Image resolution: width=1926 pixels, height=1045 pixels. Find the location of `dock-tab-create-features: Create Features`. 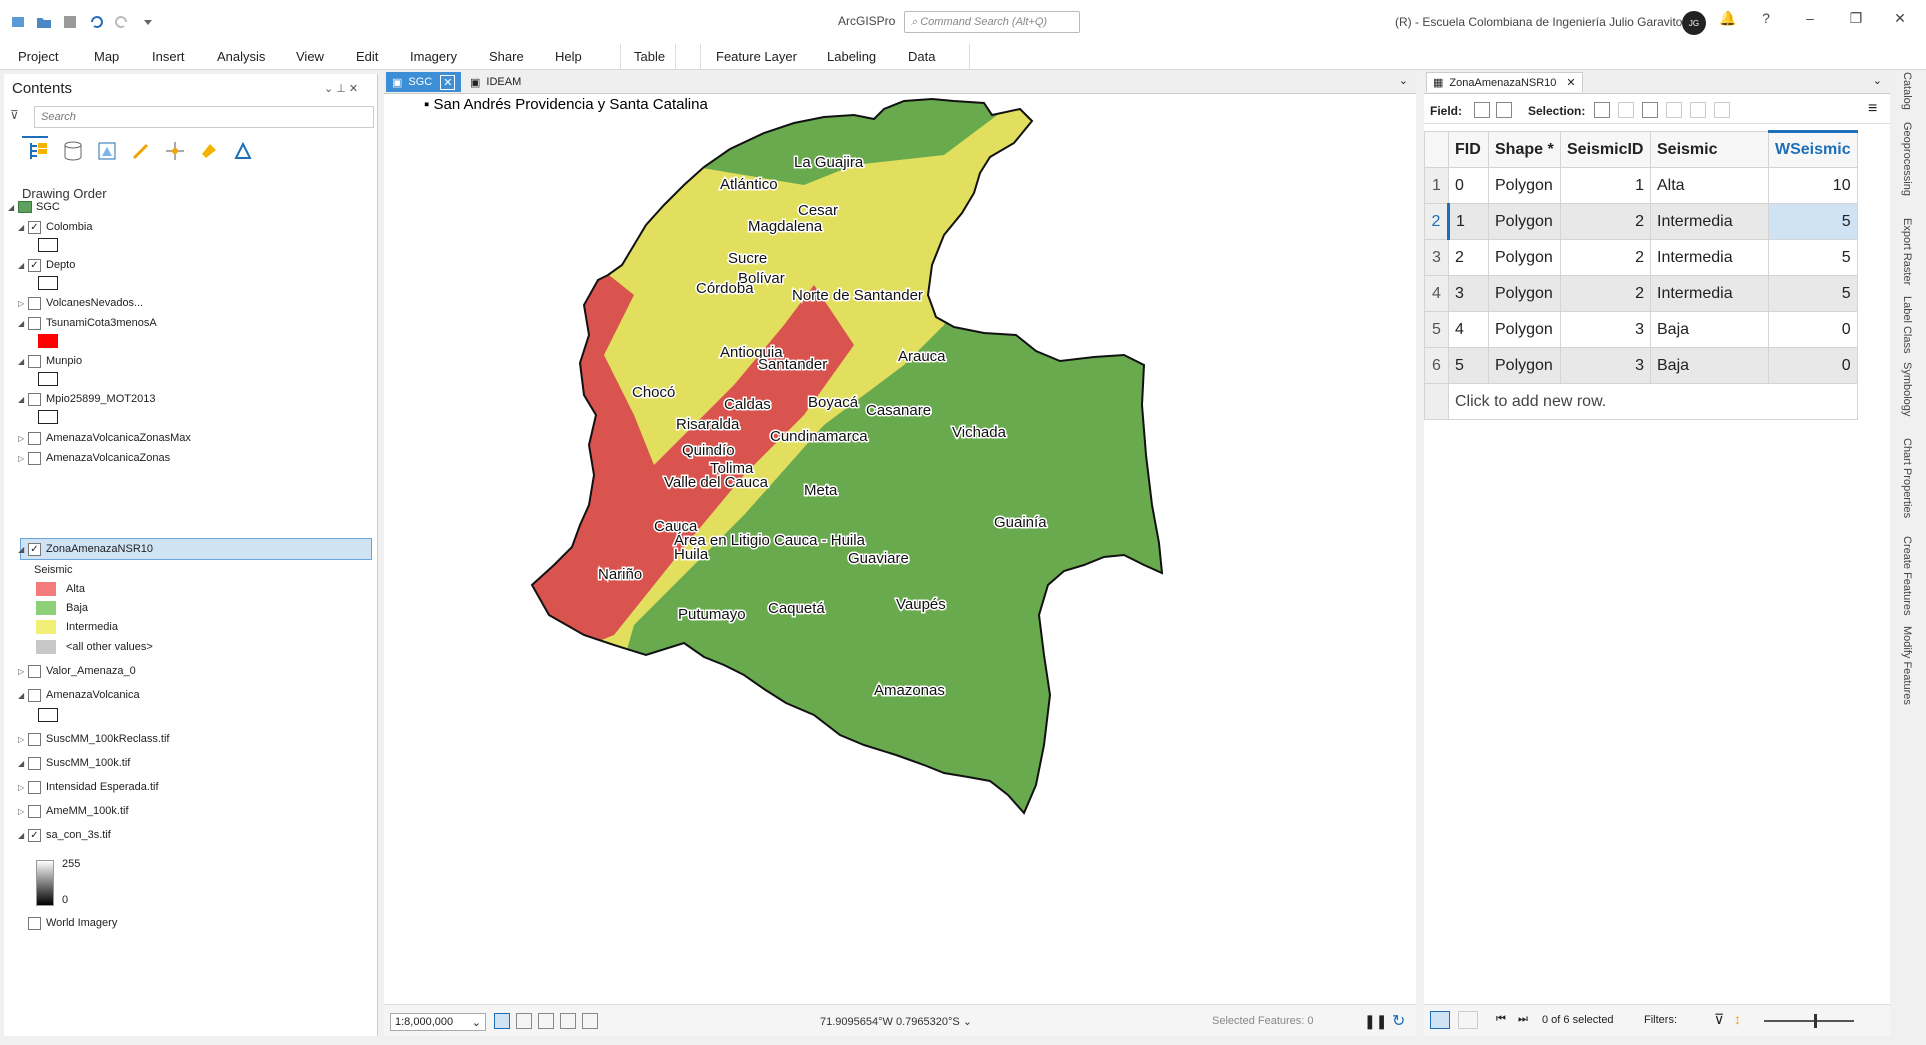

dock-tab-create-features: Create Features is located at coordinates (1907, 575).